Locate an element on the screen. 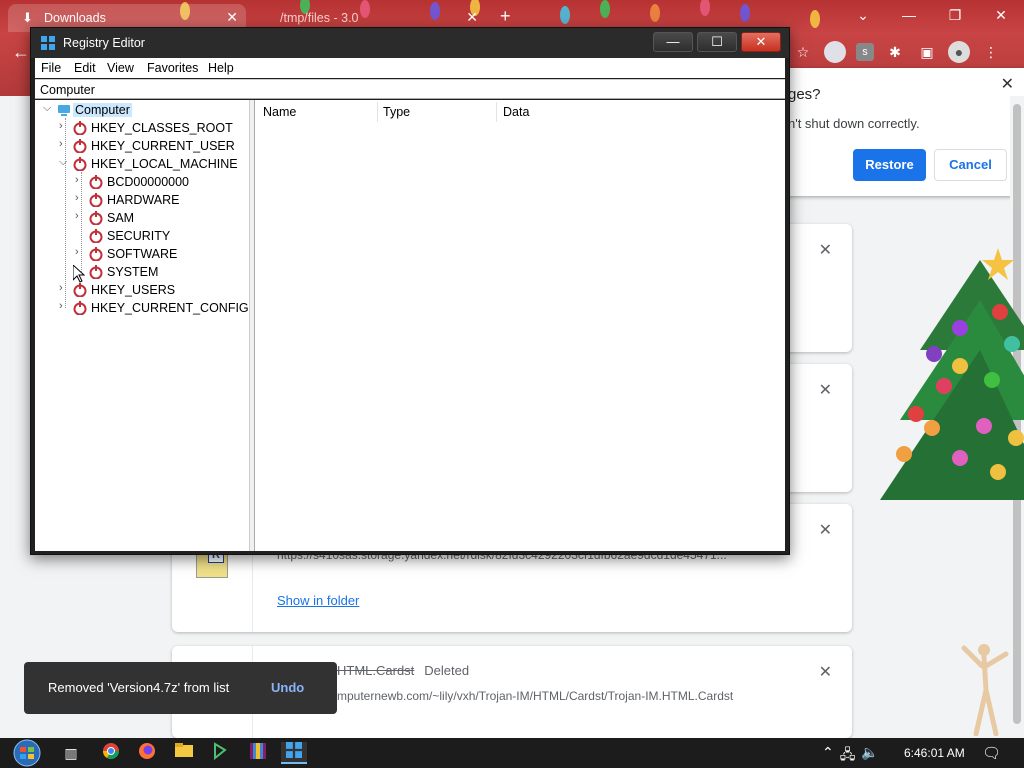  menu-favorites: Favorites is located at coordinates (172, 68).